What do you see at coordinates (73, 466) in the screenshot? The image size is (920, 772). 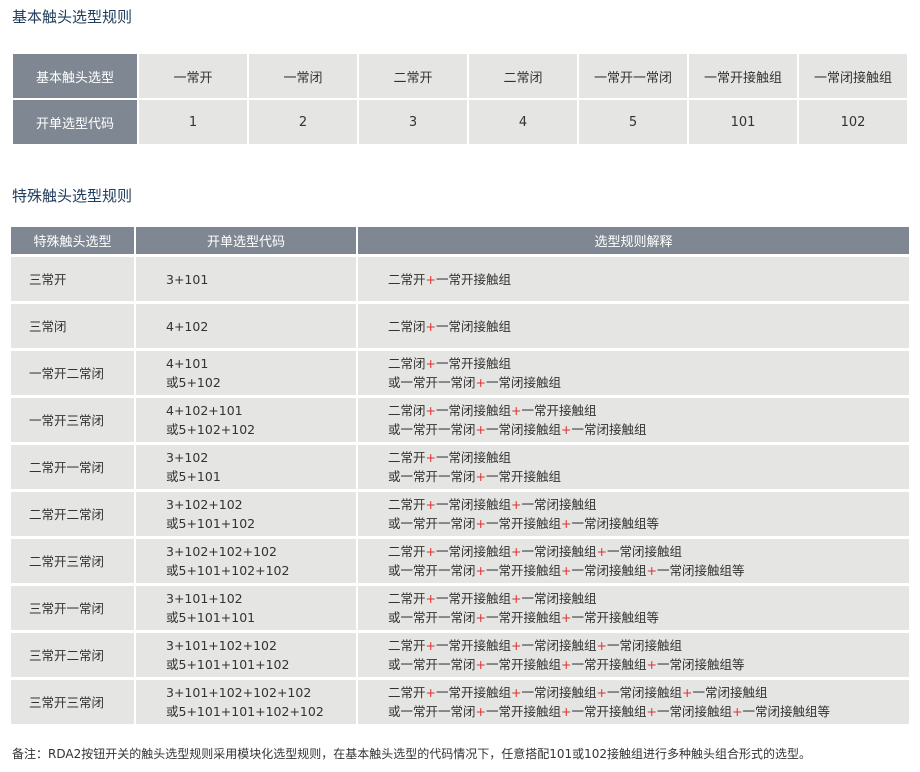 I see `special-type-cell: 二常开一常闭` at bounding box center [73, 466].